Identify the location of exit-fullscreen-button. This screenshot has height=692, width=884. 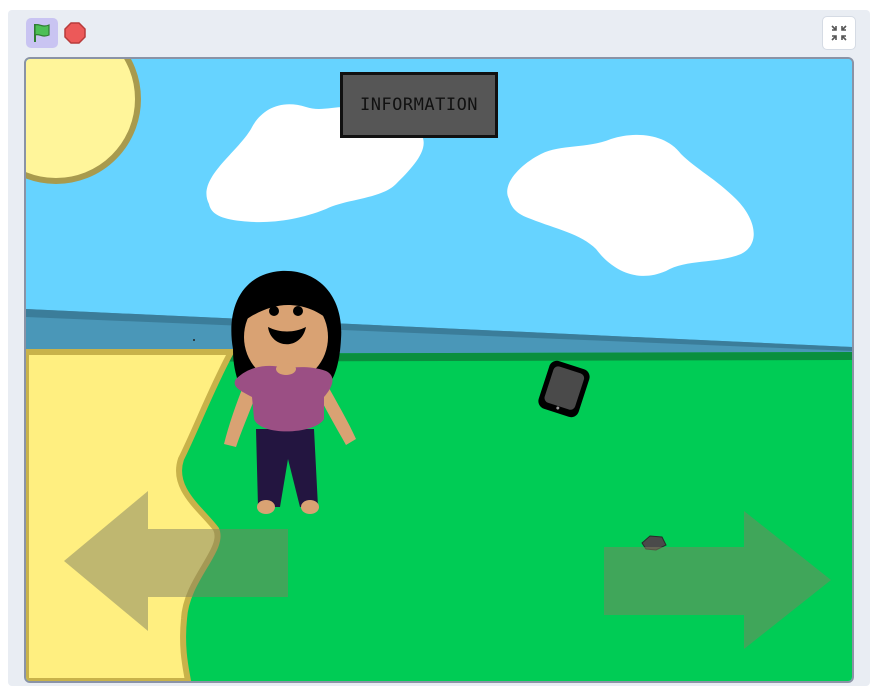
(839, 33).